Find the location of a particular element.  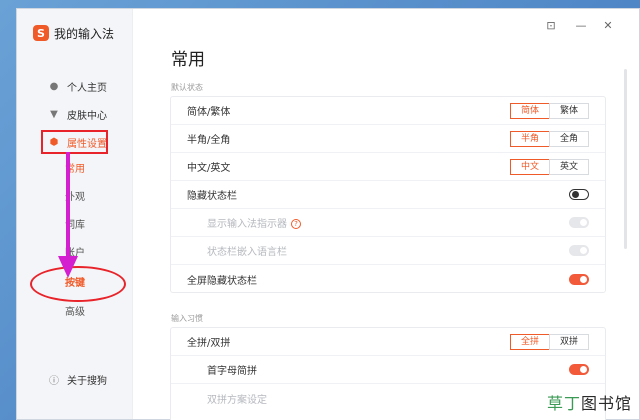

app-brand: S 我的输入法 is located at coordinates (73, 33).